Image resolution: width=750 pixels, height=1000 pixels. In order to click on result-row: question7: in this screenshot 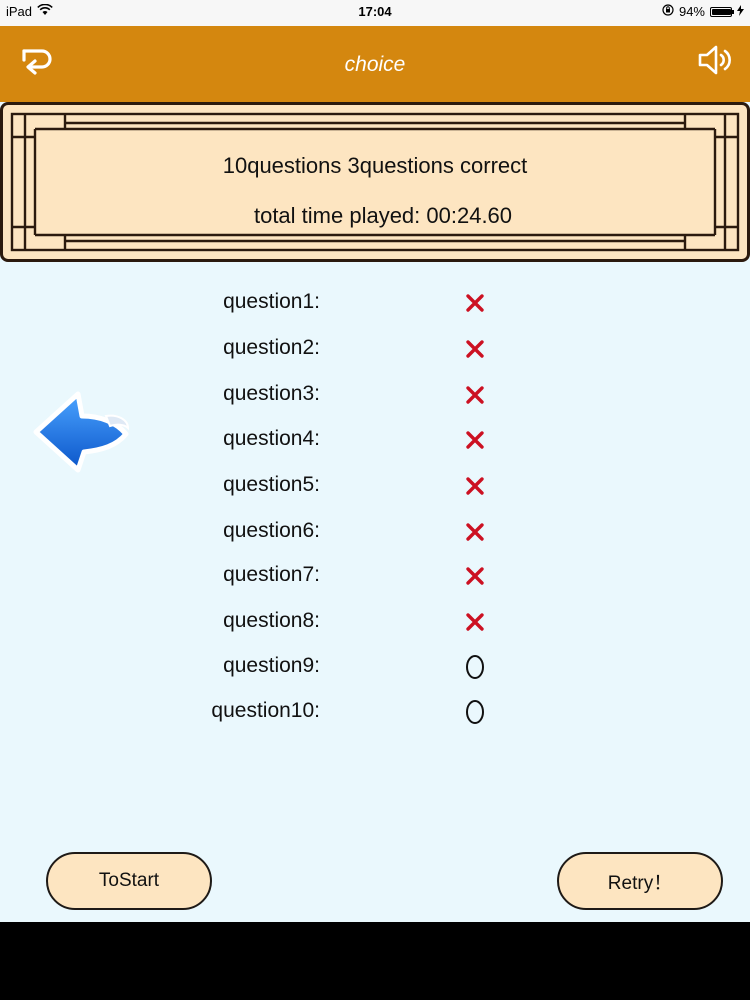, I will do `click(375, 576)`.